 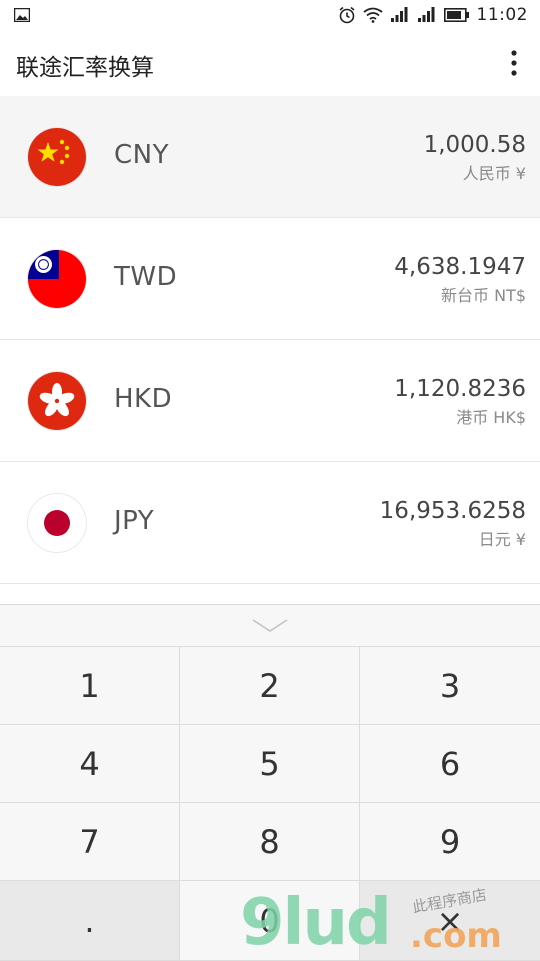 I want to click on alarm-icon, so click(x=346, y=15).